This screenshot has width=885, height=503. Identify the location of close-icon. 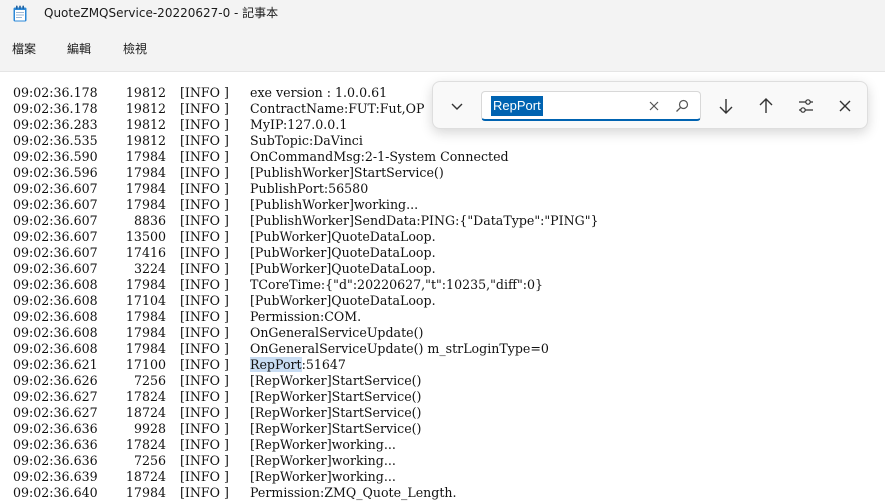
(845, 106).